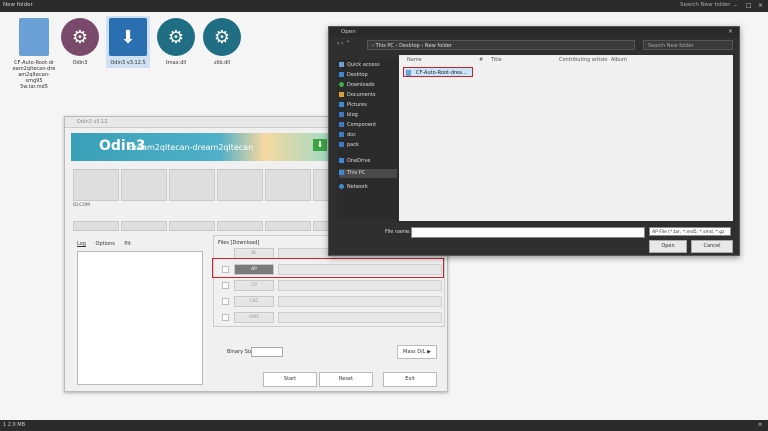  I want to click on column-number: #, so click(481, 60).